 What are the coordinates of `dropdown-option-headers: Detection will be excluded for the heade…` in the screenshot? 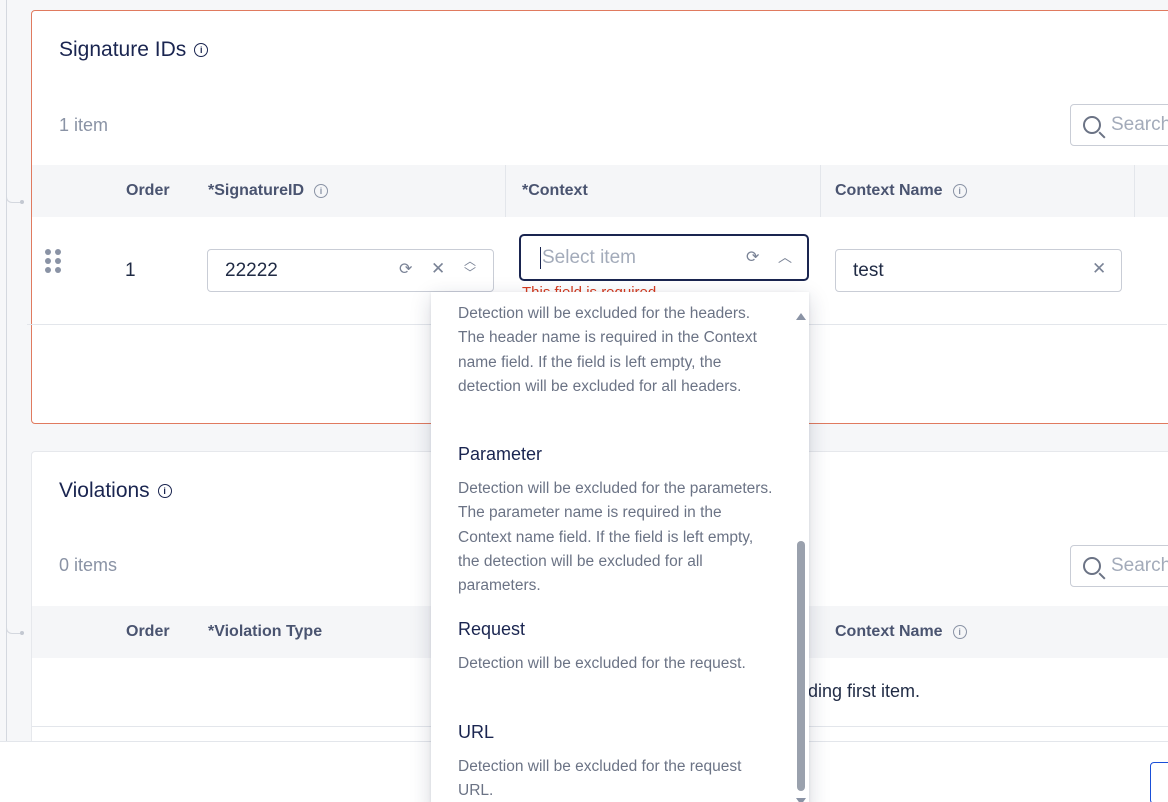 It's located at (618, 350).